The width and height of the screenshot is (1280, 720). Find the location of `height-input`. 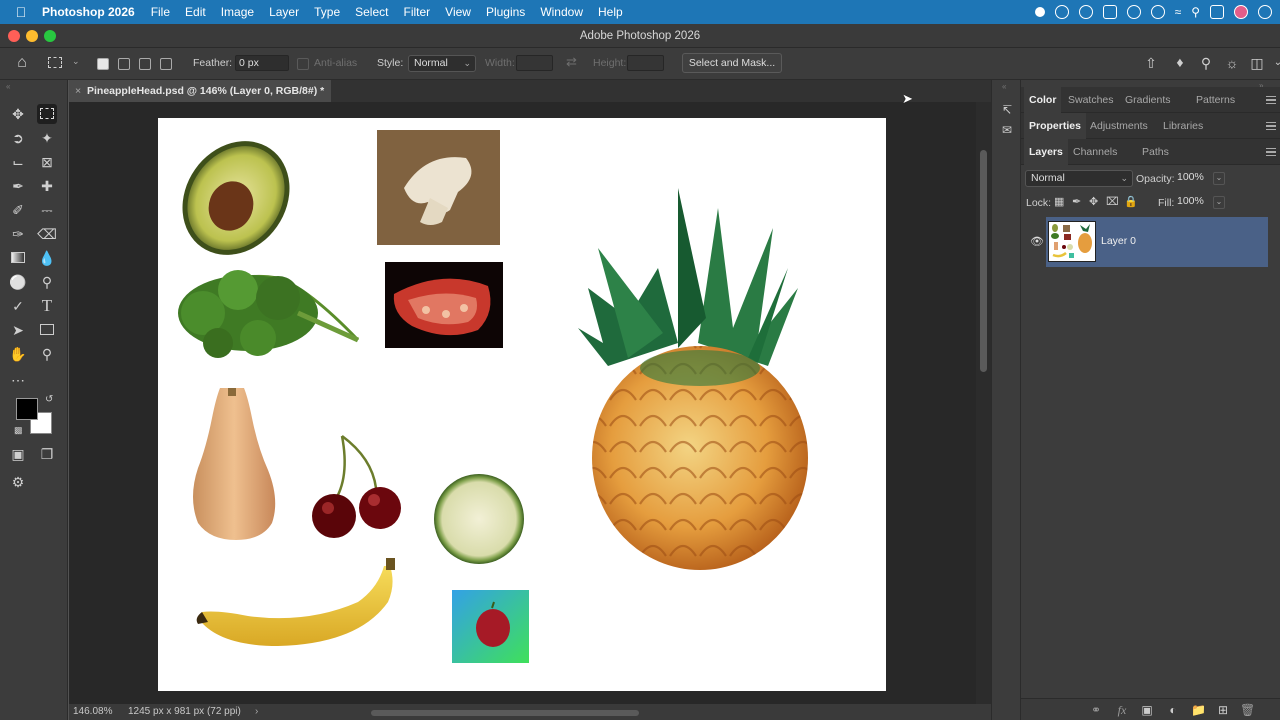

height-input is located at coordinates (645, 63).